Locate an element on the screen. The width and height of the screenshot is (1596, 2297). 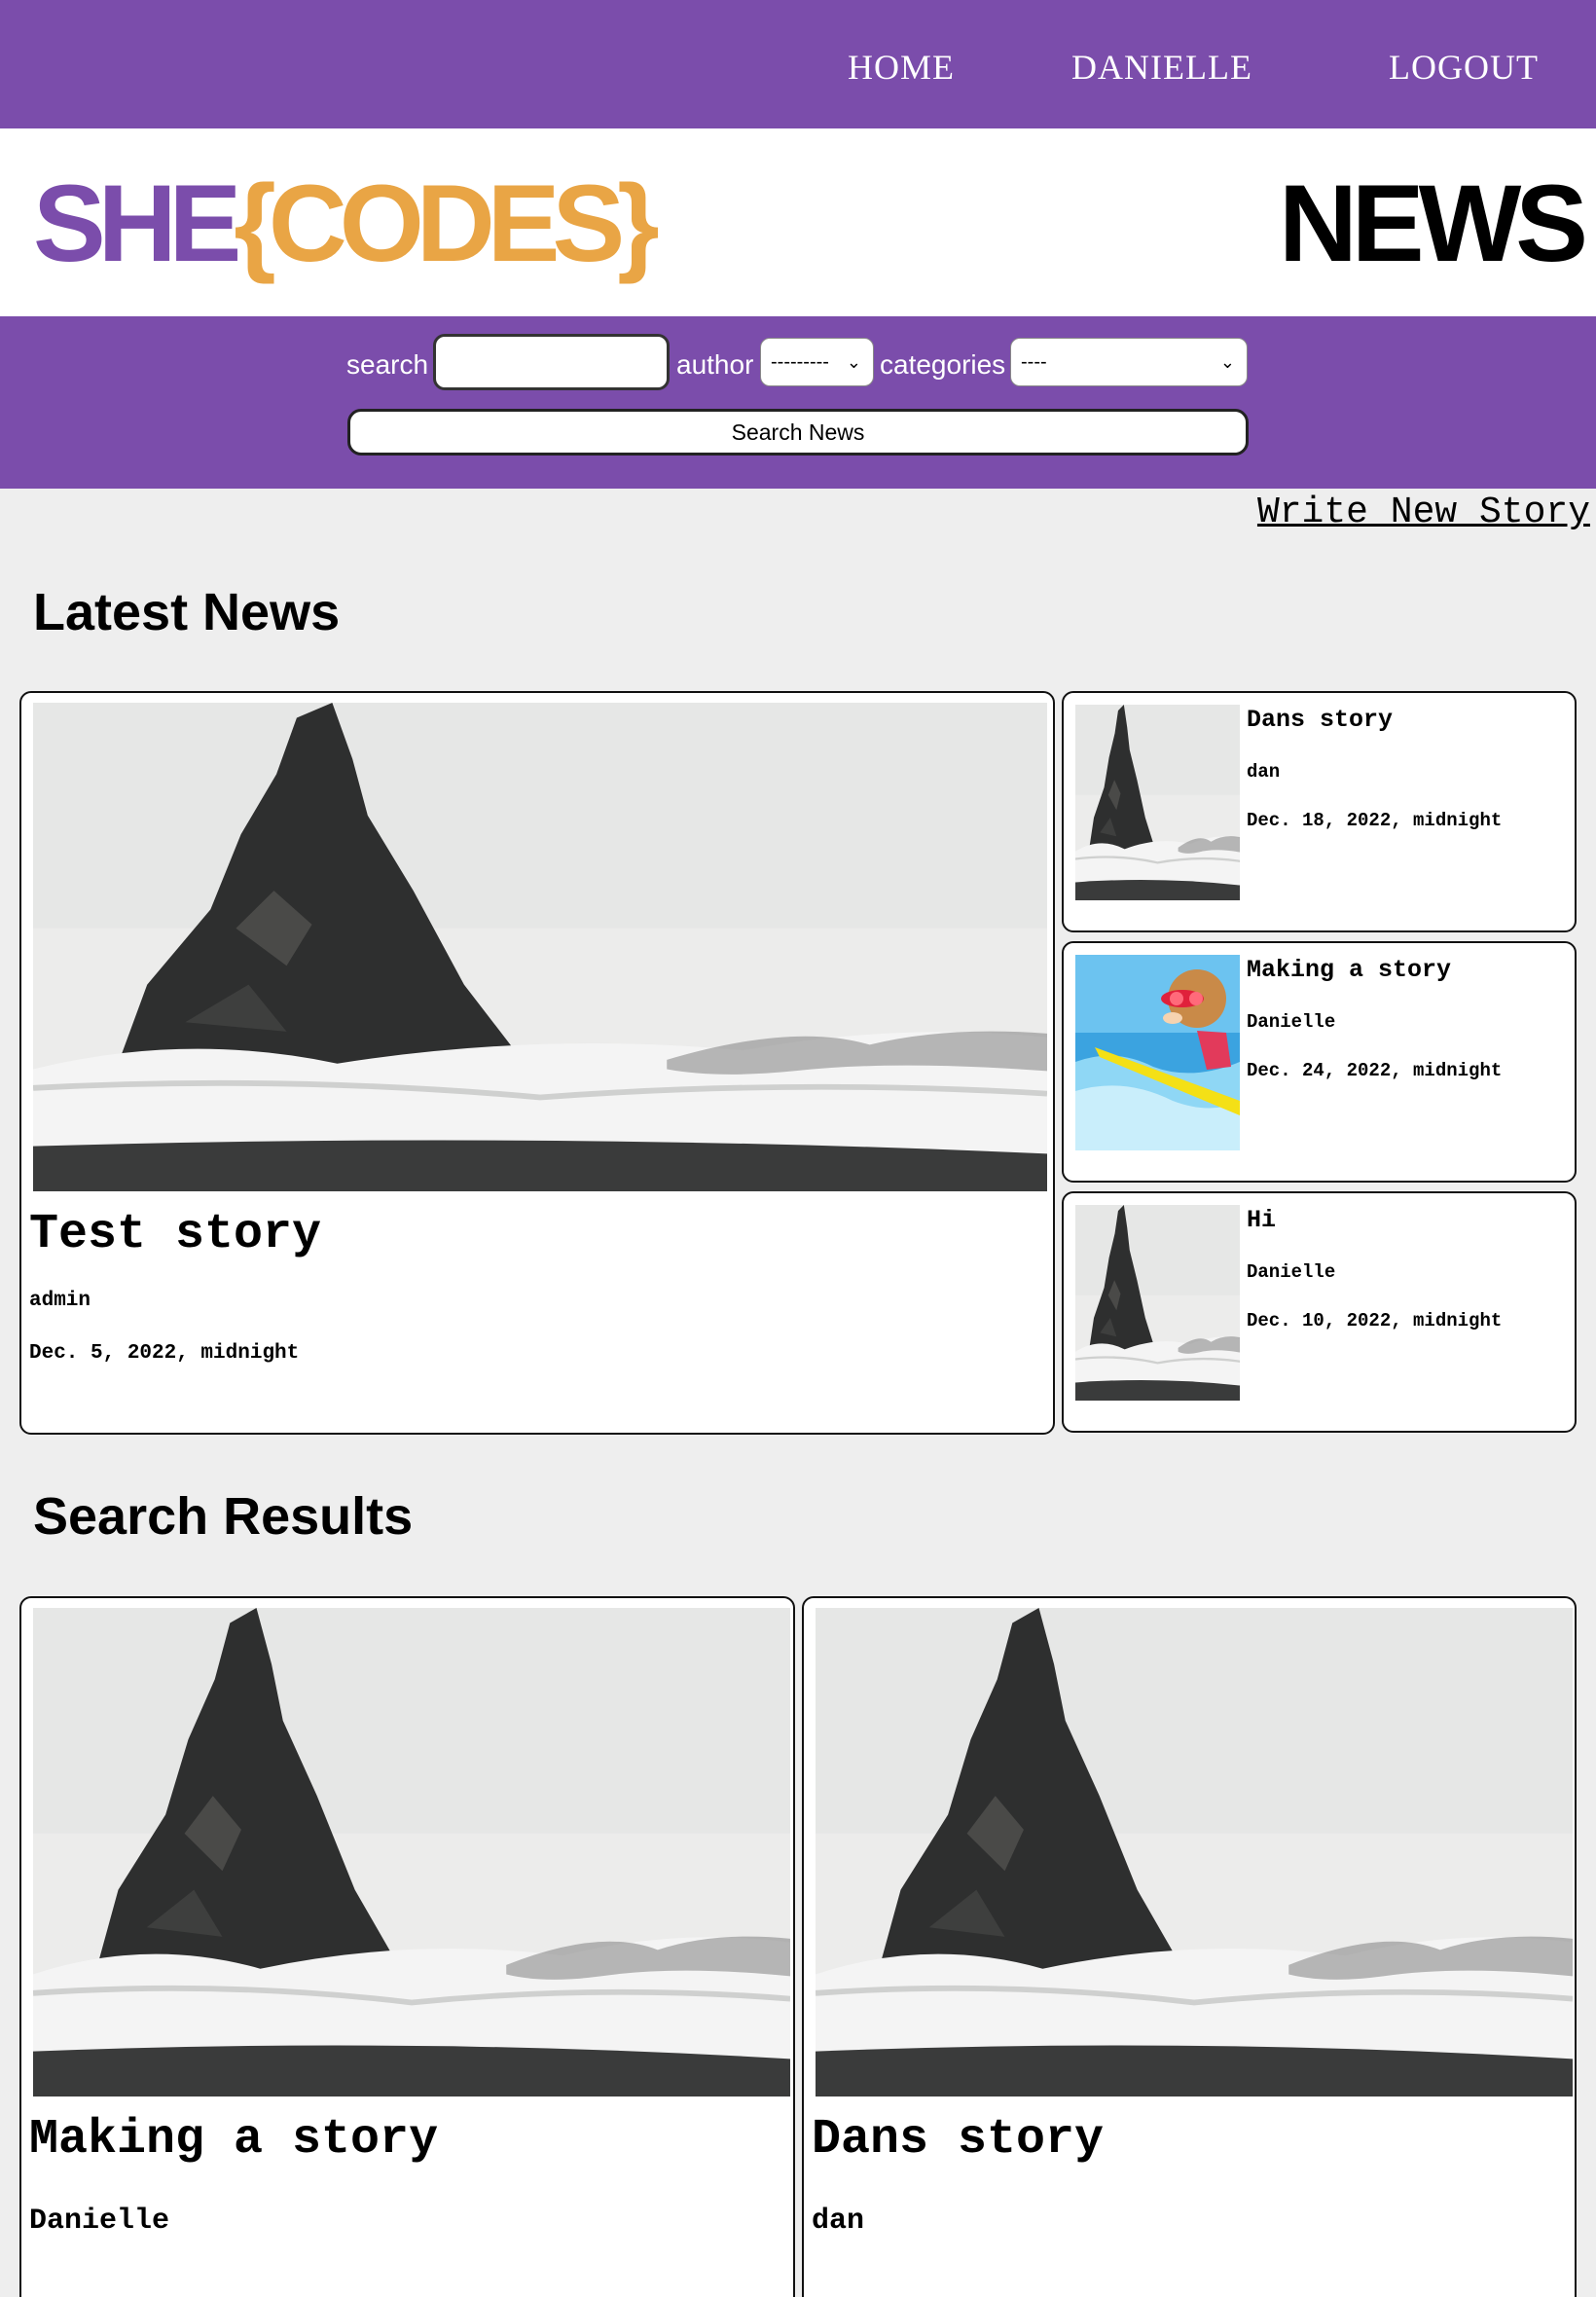
result-card: Dans story dan is located at coordinates (1189, 1946).